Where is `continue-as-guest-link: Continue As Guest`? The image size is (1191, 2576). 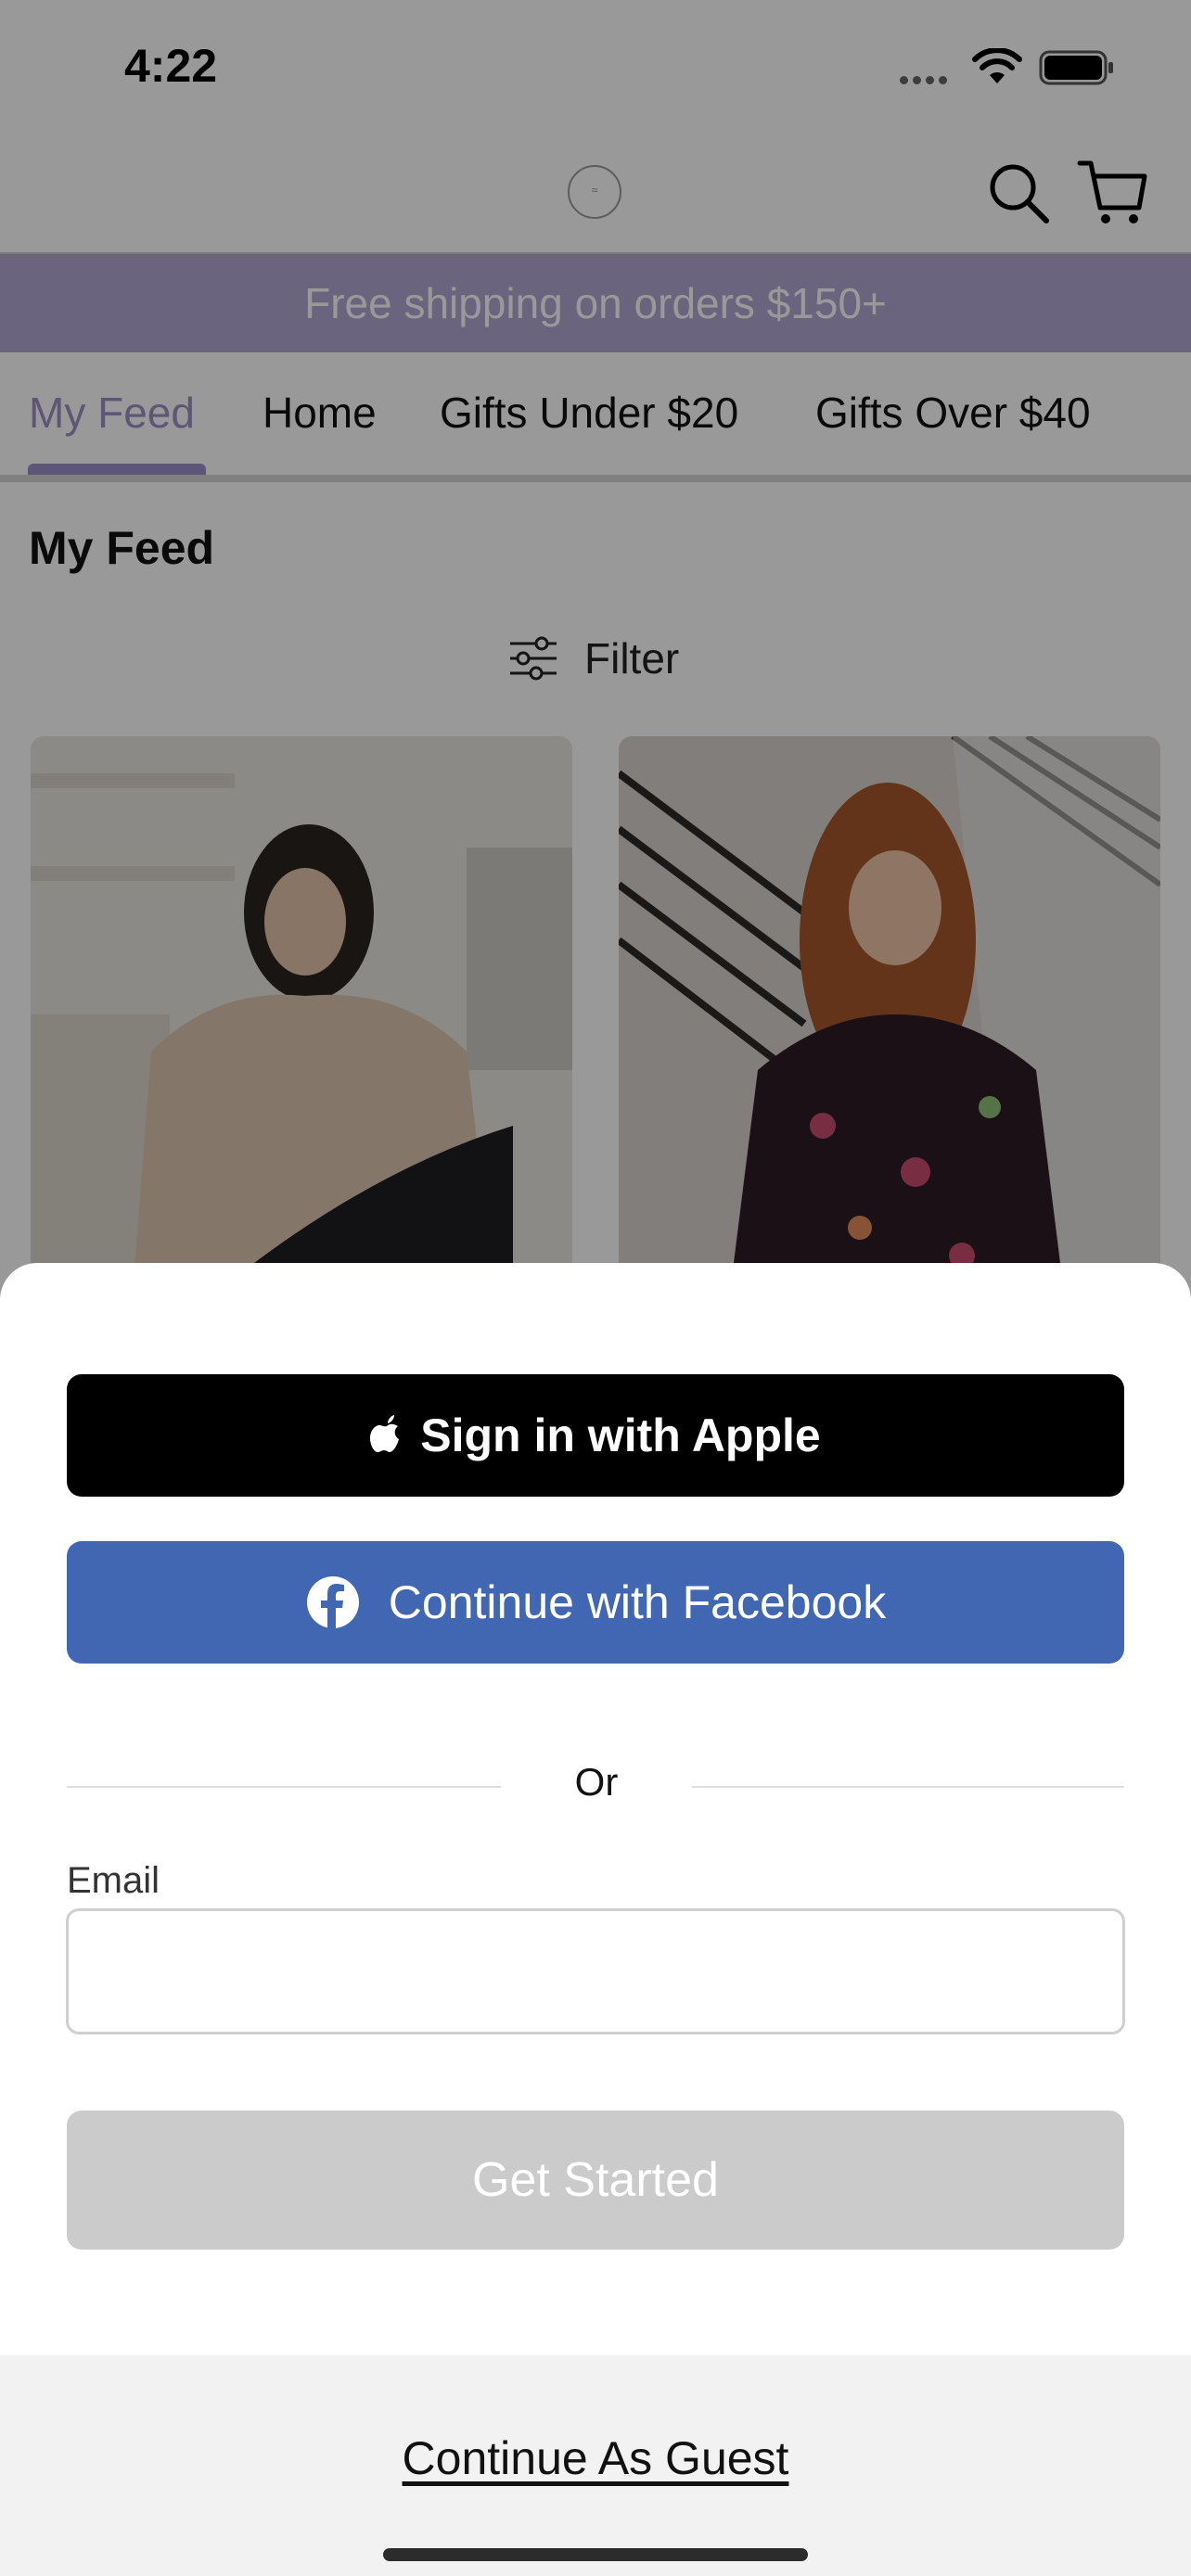
continue-as-guest-link: Continue As Guest is located at coordinates (595, 2458).